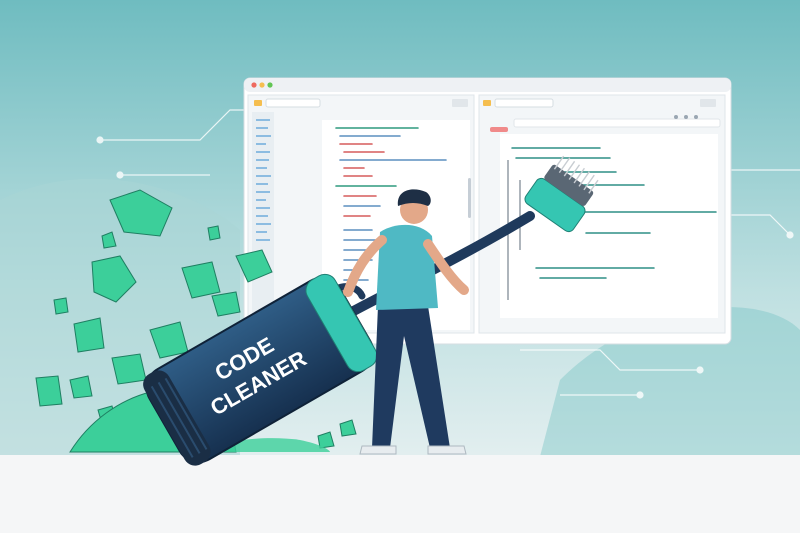  I want to click on window-close-dot, so click(254, 85).